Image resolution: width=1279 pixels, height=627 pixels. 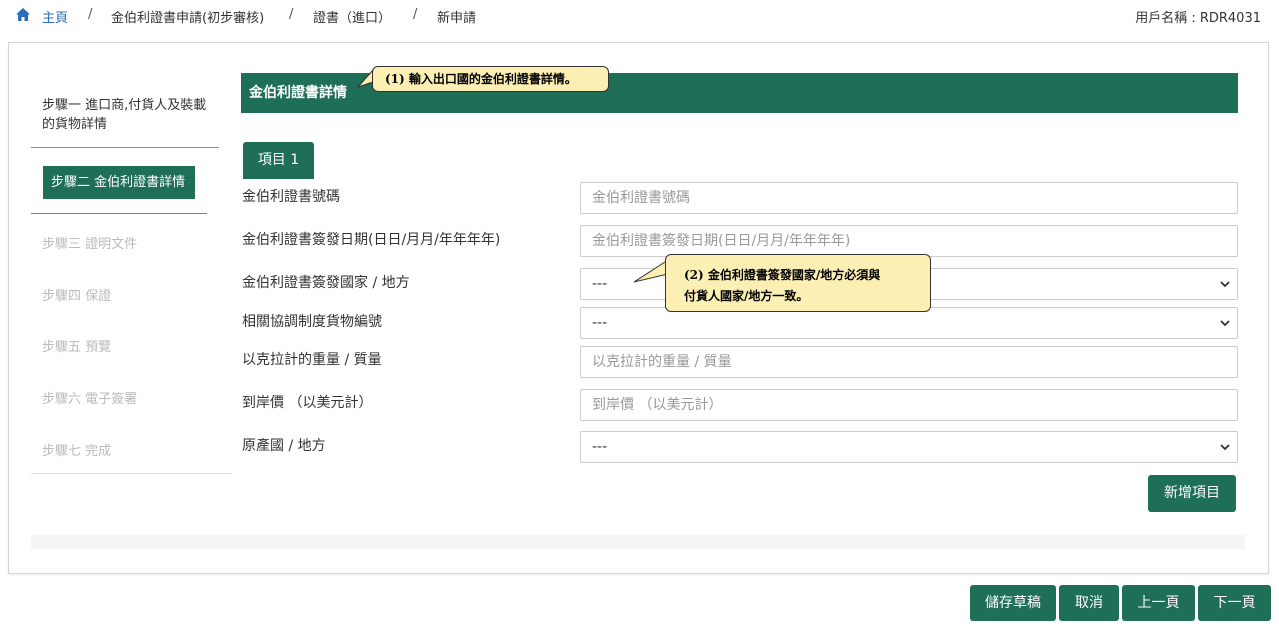 I want to click on issue-country-label: 金伯利證書簽發國家 / 地方, so click(x=326, y=283).